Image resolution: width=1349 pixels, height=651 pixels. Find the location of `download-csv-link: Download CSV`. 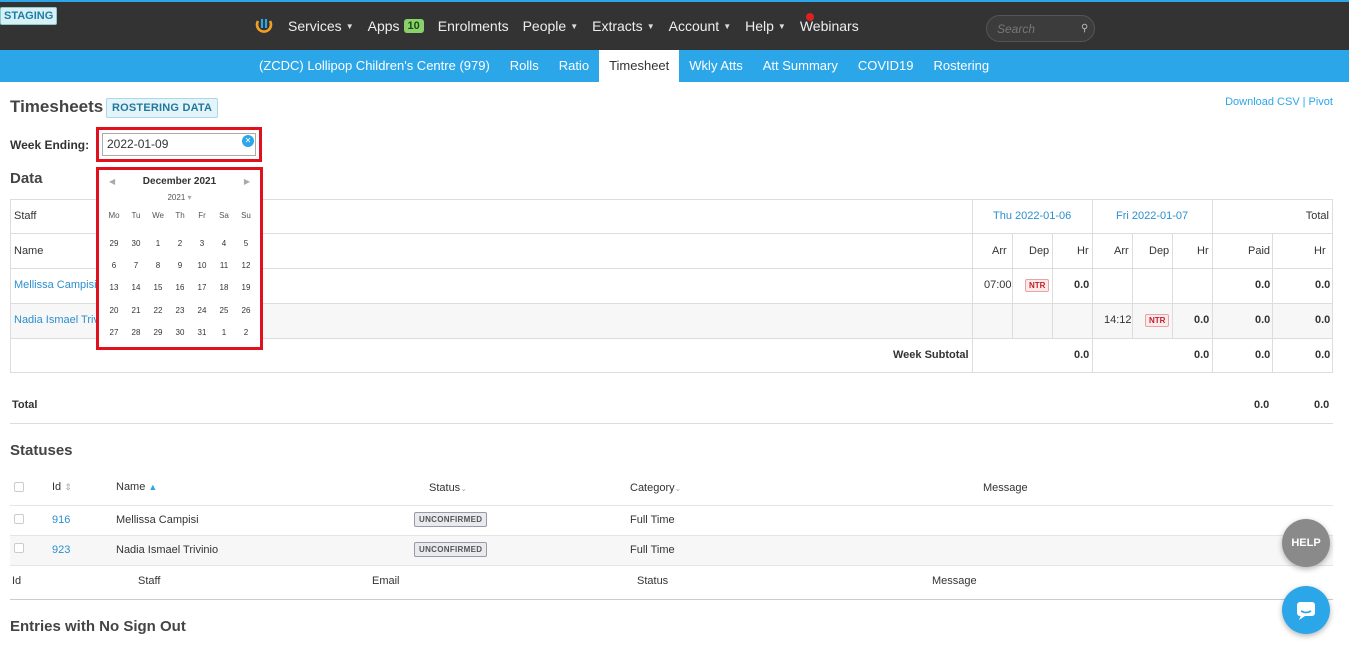

download-csv-link: Download CSV is located at coordinates (1262, 102).